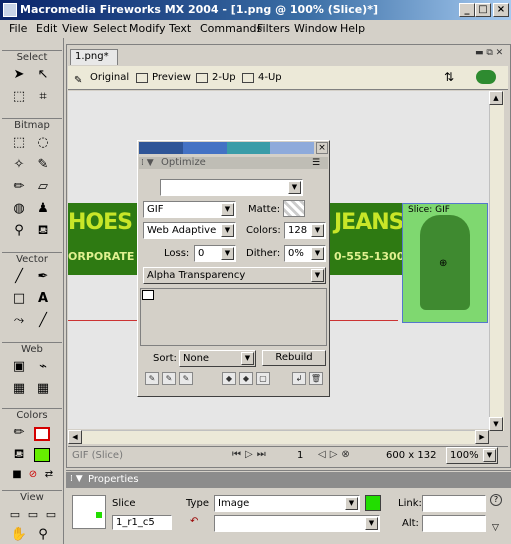 The height and width of the screenshot is (544, 511). What do you see at coordinates (496, 424) in the screenshot?
I see `scroll-down-arrow: ▼` at bounding box center [496, 424].